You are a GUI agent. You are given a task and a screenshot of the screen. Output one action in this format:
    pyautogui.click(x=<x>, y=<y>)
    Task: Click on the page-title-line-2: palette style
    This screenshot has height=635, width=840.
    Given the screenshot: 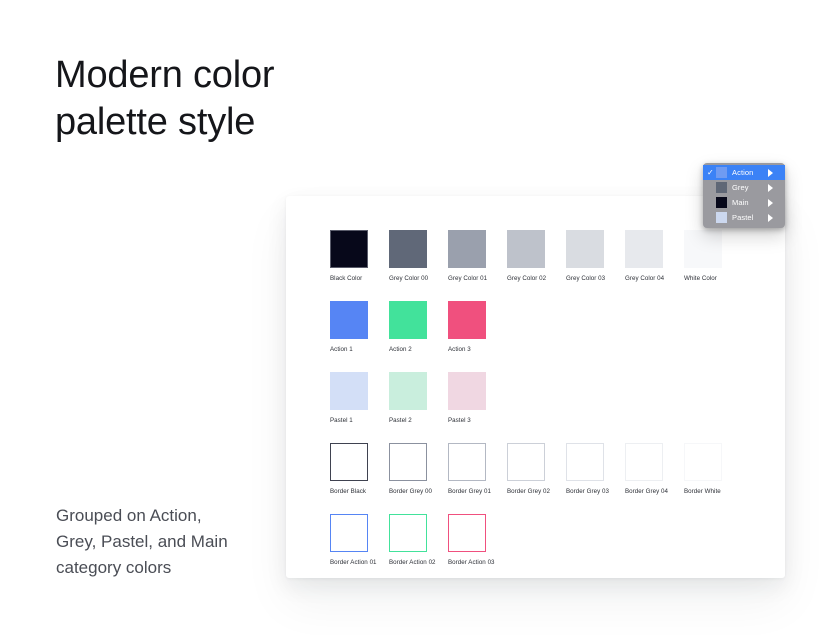 What is the action you would take?
    pyautogui.click(x=155, y=122)
    